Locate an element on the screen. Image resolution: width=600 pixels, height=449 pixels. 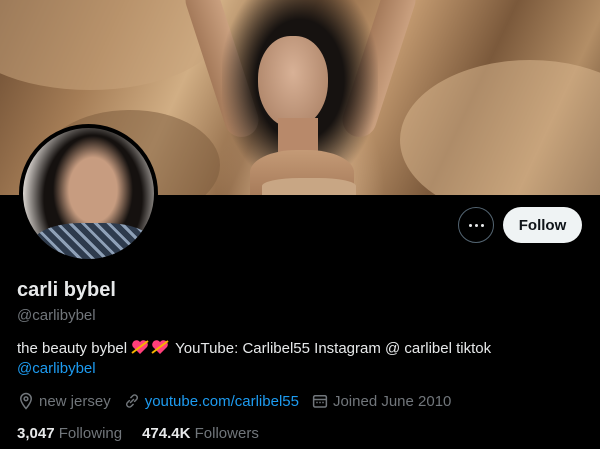
joined-text: Joined June 2010 is located at coordinates (392, 401).